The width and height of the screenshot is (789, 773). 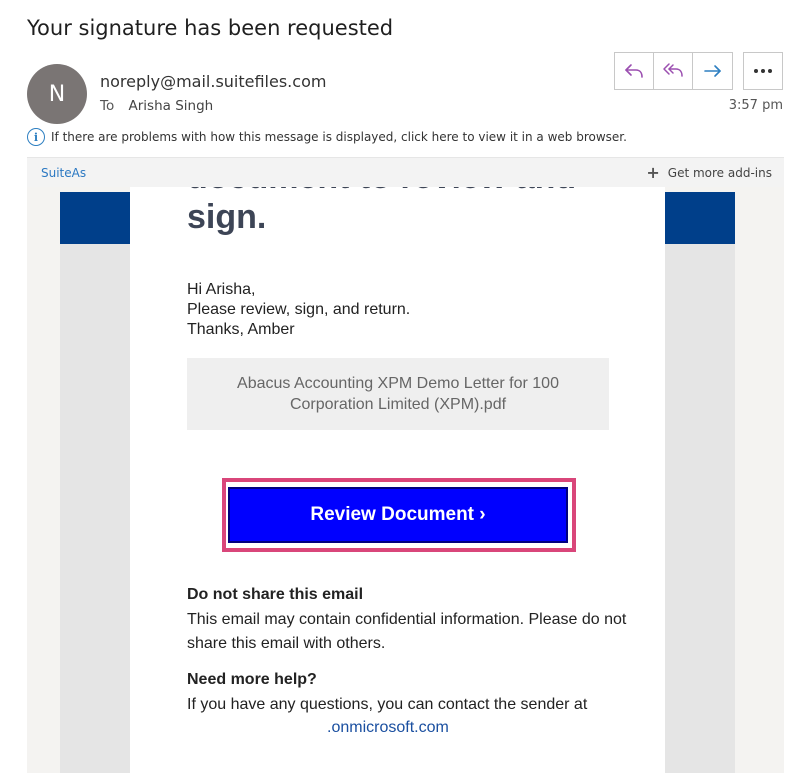 What do you see at coordinates (252, 679) in the screenshot?
I see `help-title: Need more help?` at bounding box center [252, 679].